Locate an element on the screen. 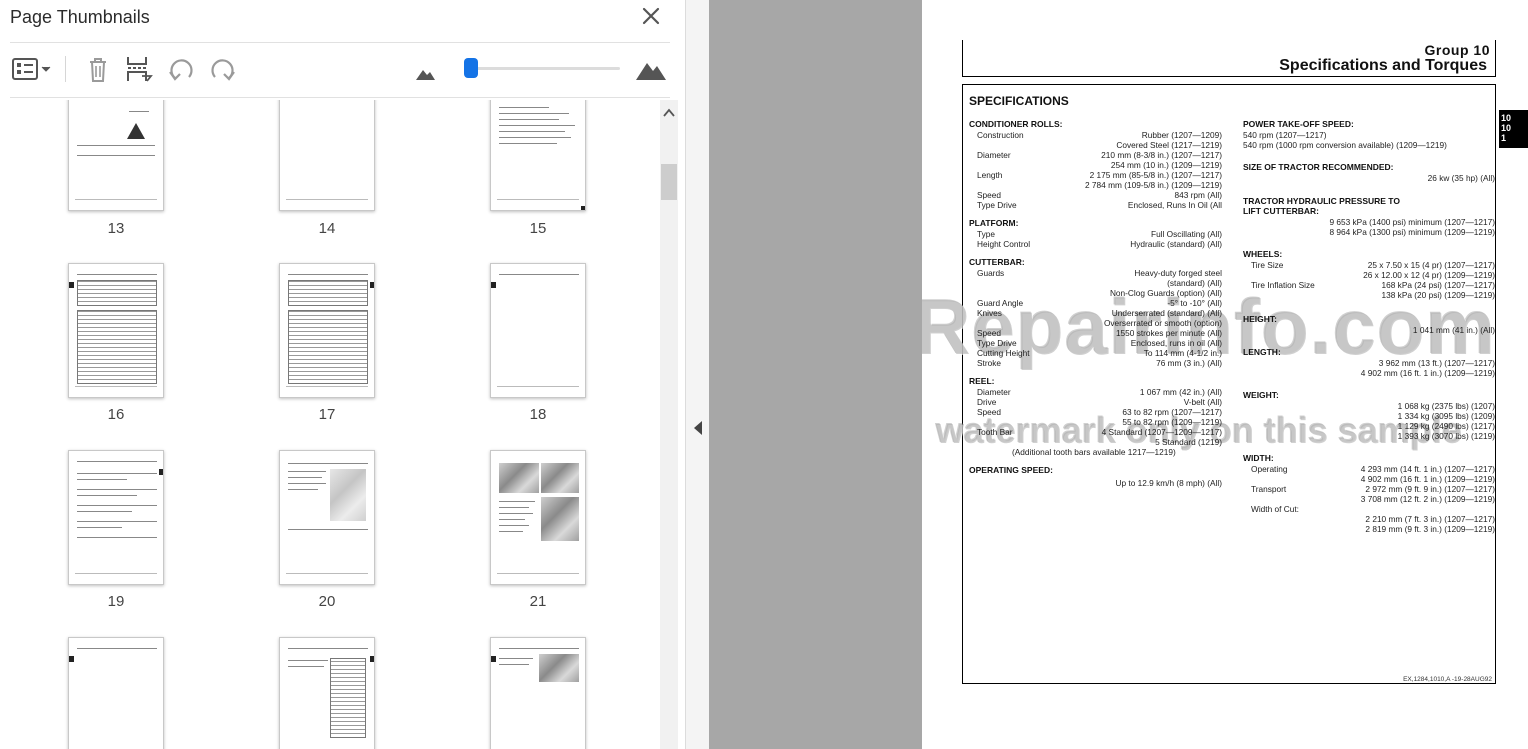 This screenshot has height=749, width=1528. spec-section-title: WIDTH: is located at coordinates (1258, 458).